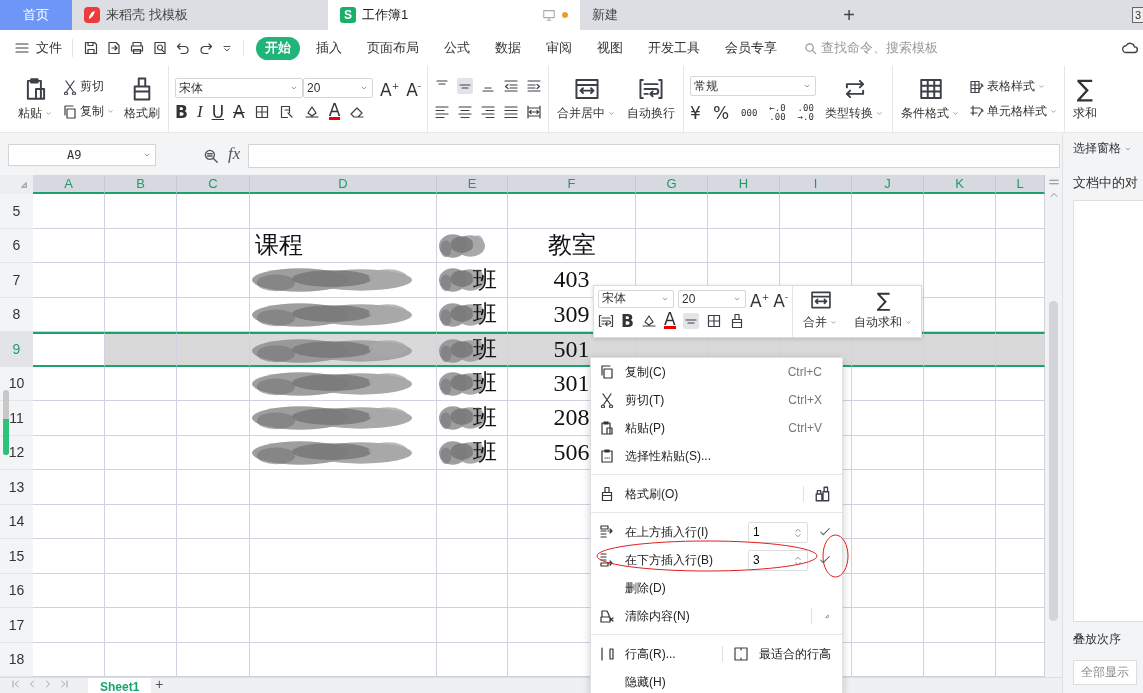 The width and height of the screenshot is (1143, 693). What do you see at coordinates (768, 532) in the screenshot?
I see `count-input: 1` at bounding box center [768, 532].